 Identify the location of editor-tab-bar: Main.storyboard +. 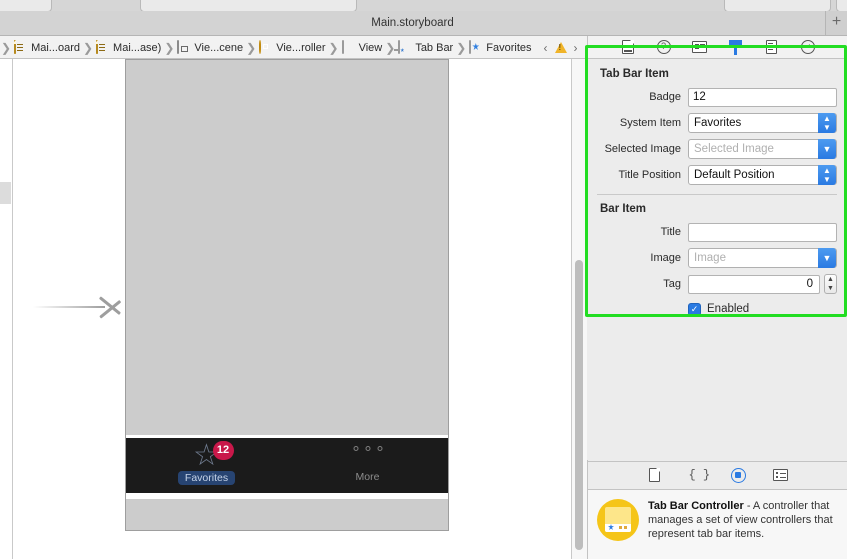
(423, 23).